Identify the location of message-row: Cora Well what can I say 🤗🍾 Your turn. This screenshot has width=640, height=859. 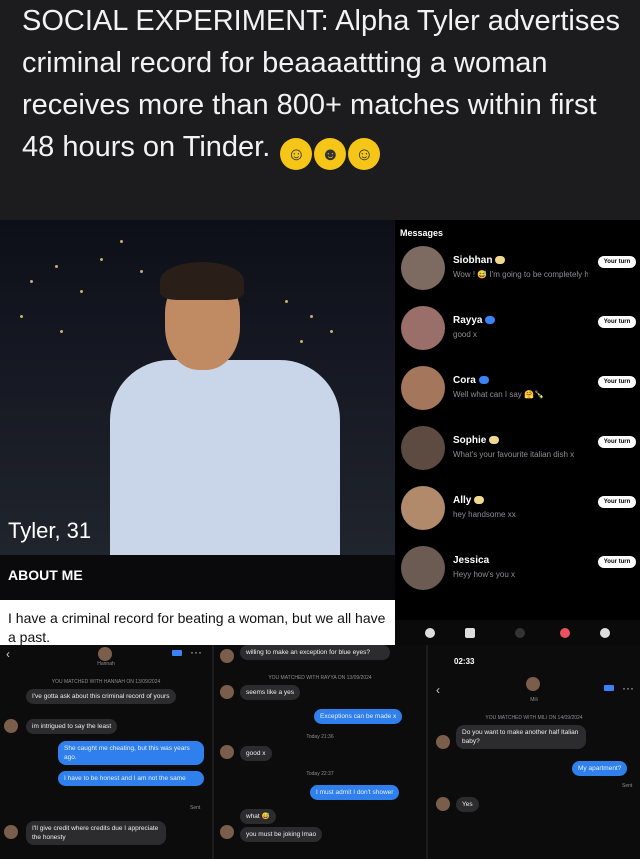
(517, 396).